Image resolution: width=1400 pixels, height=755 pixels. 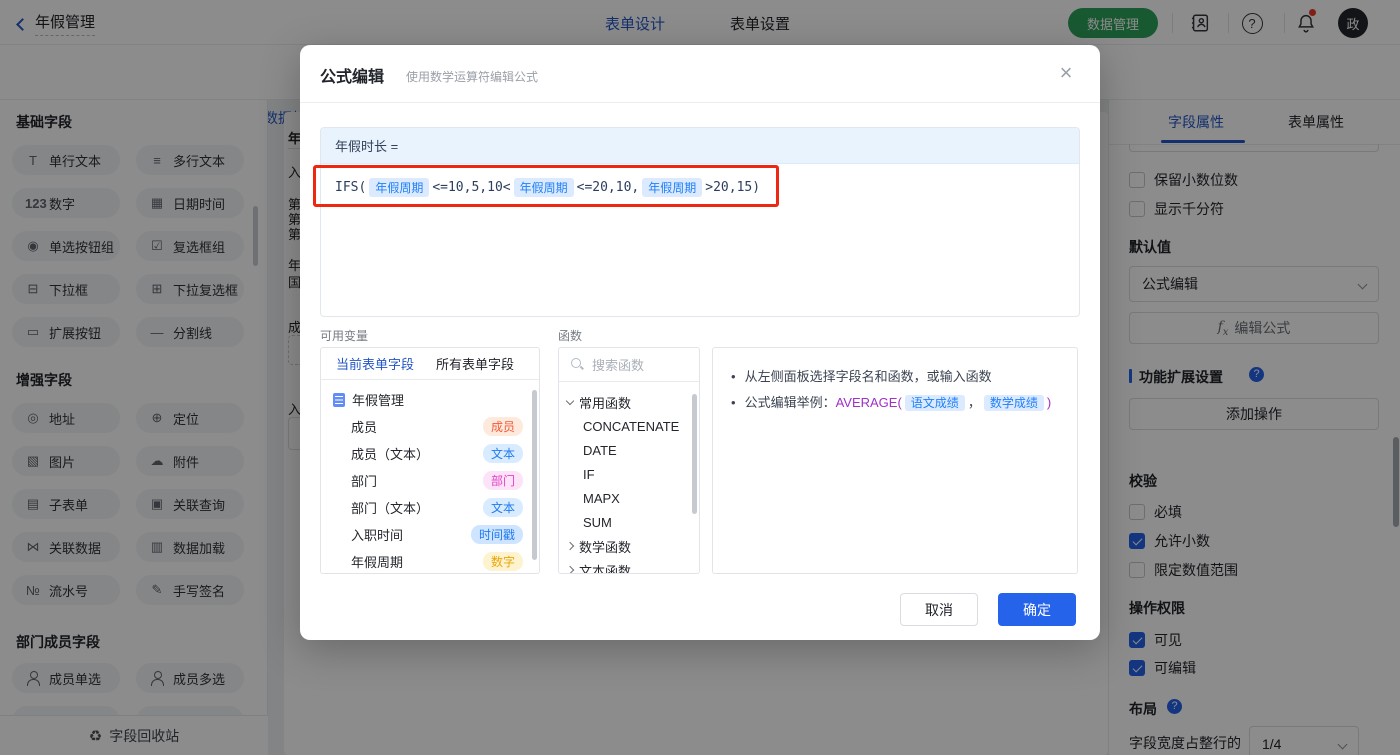 What do you see at coordinates (694, 454) in the screenshot?
I see `functions-scrollbar` at bounding box center [694, 454].